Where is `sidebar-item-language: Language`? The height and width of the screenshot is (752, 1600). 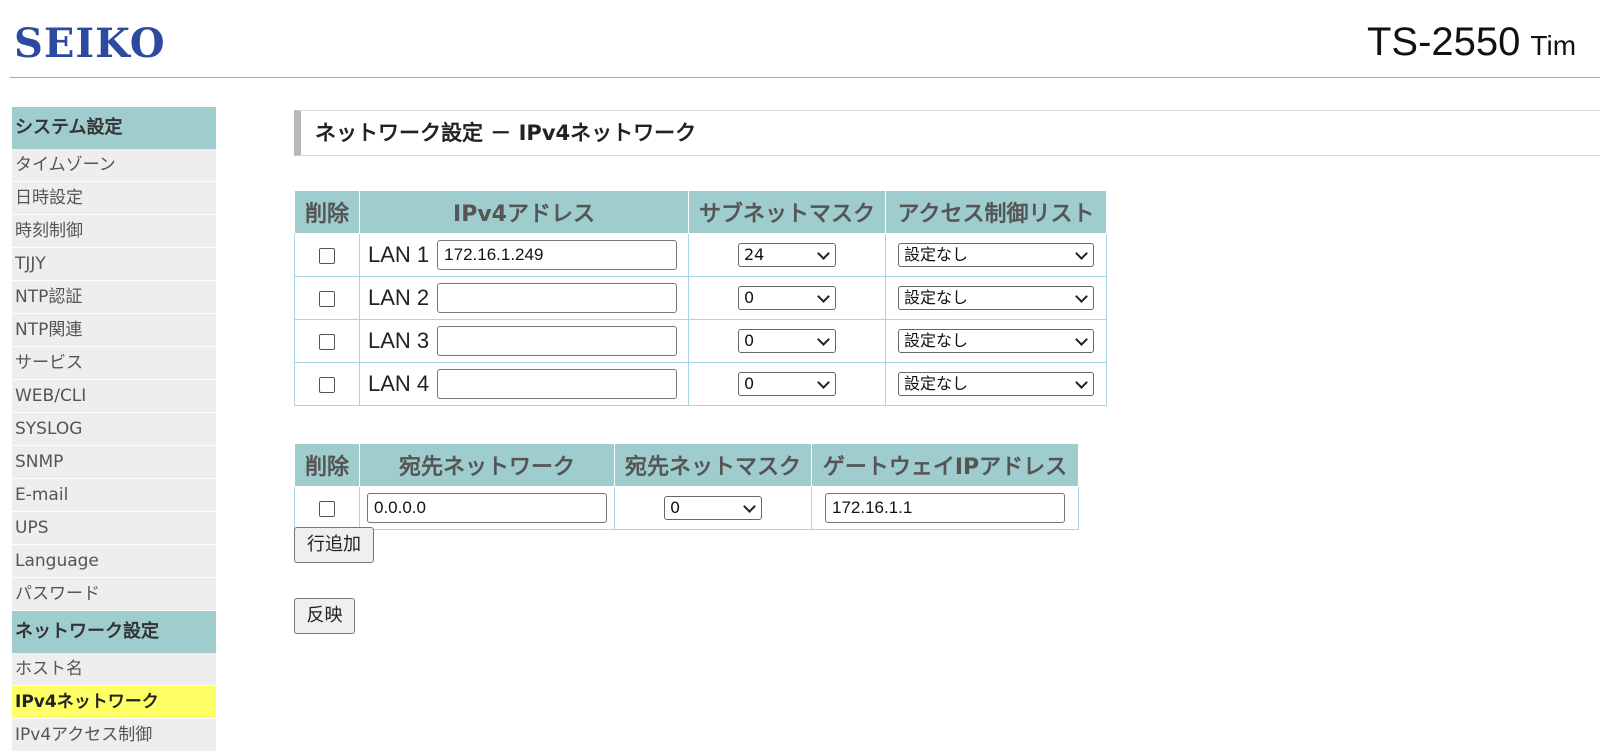 sidebar-item-language: Language is located at coordinates (114, 561).